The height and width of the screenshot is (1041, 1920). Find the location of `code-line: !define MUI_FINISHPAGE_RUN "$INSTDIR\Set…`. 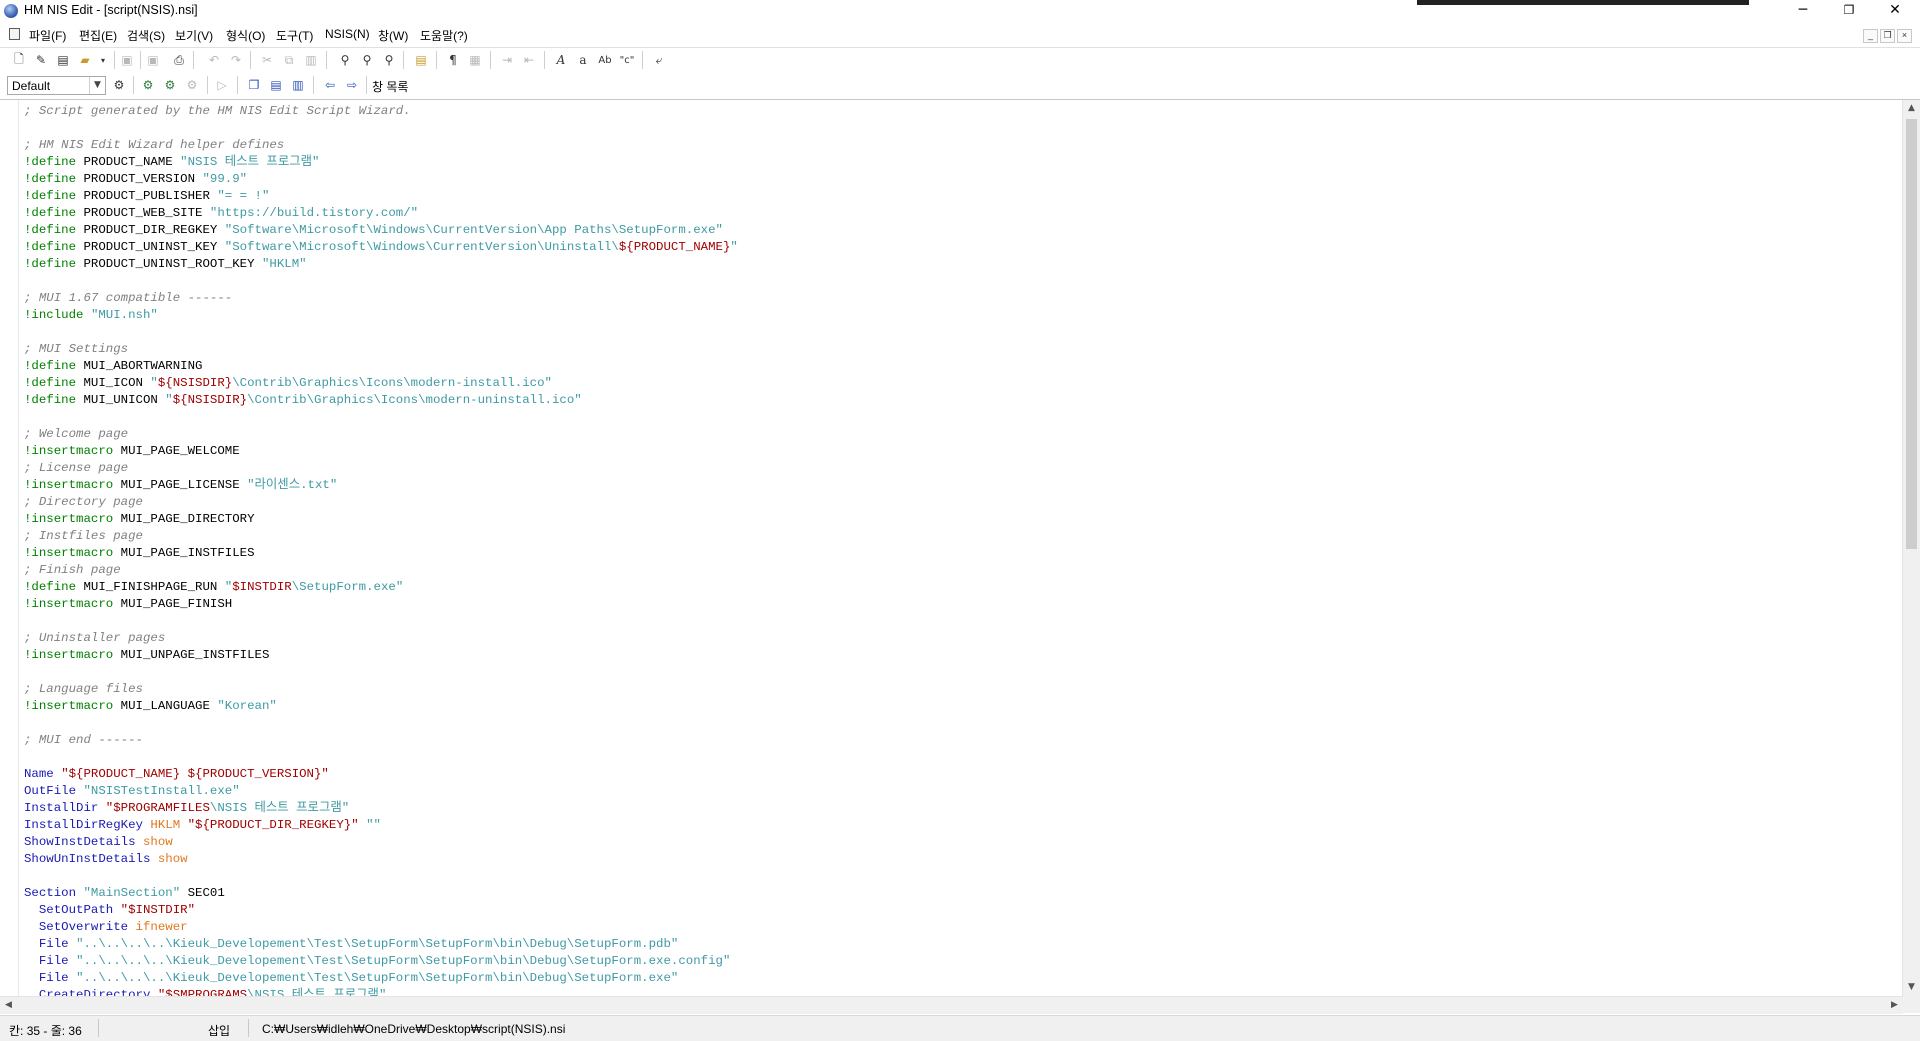

code-line: !define MUI_FINISHPAGE_RUN "$INSTDIR\Set… is located at coordinates (381, 587).